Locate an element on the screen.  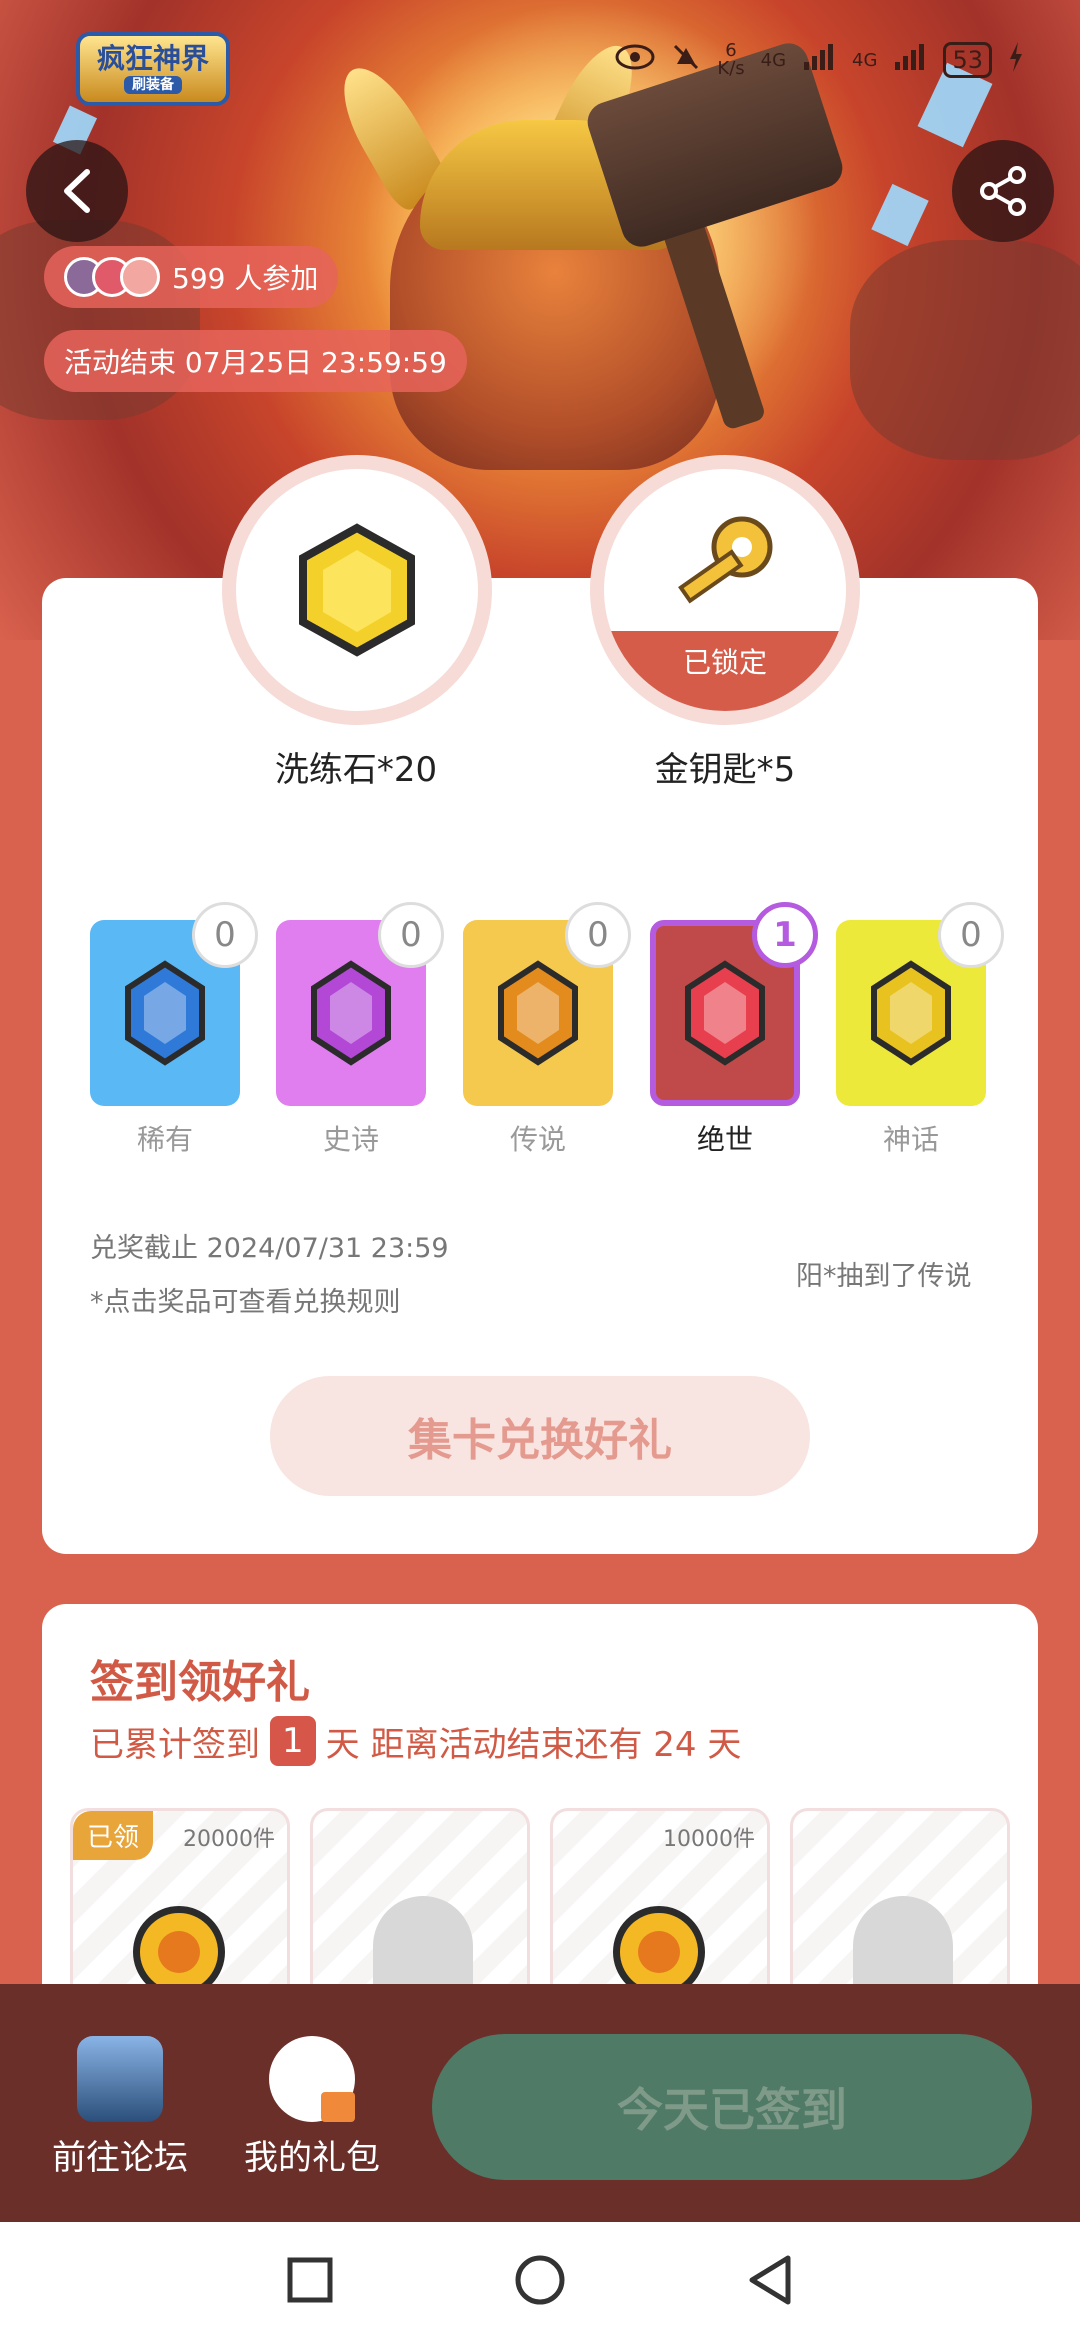
participants-pill: 599 人参加 is located at coordinates (191, 277).